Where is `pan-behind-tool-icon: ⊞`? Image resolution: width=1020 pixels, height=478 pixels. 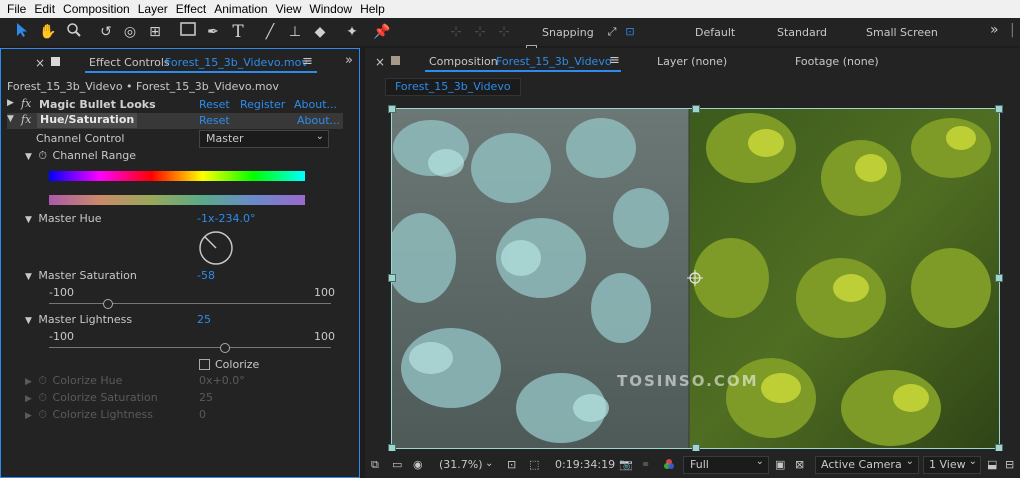
pan-behind-tool-icon: ⊞ is located at coordinates (155, 32).